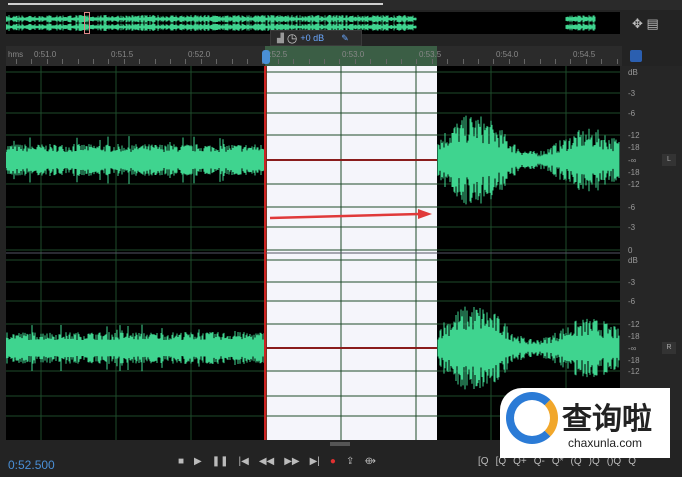 This screenshot has height=477, width=682. I want to click on volume-knob-icon: ◷, so click(292, 38).